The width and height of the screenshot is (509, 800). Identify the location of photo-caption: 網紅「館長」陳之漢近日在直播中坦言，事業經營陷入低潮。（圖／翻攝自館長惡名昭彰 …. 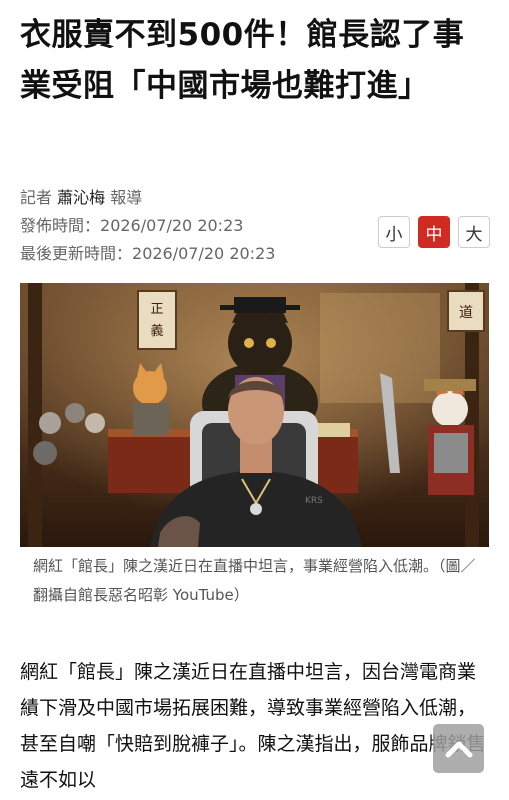
(254, 580).